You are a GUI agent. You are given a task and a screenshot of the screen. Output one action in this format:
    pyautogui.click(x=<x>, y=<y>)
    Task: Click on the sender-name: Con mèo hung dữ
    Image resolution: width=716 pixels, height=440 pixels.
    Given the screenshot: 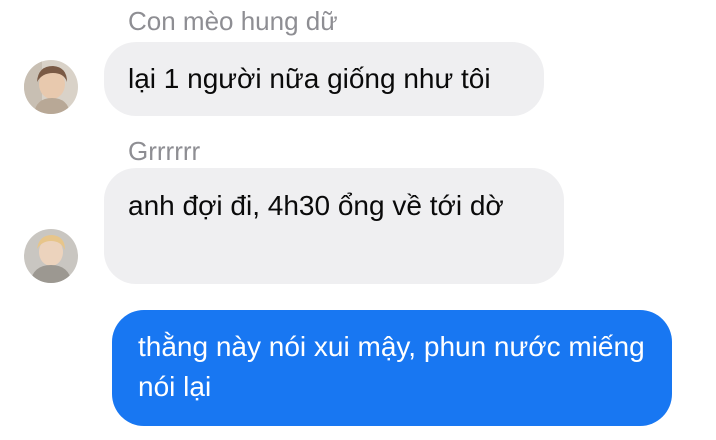 What is the action you would take?
    pyautogui.click(x=233, y=21)
    